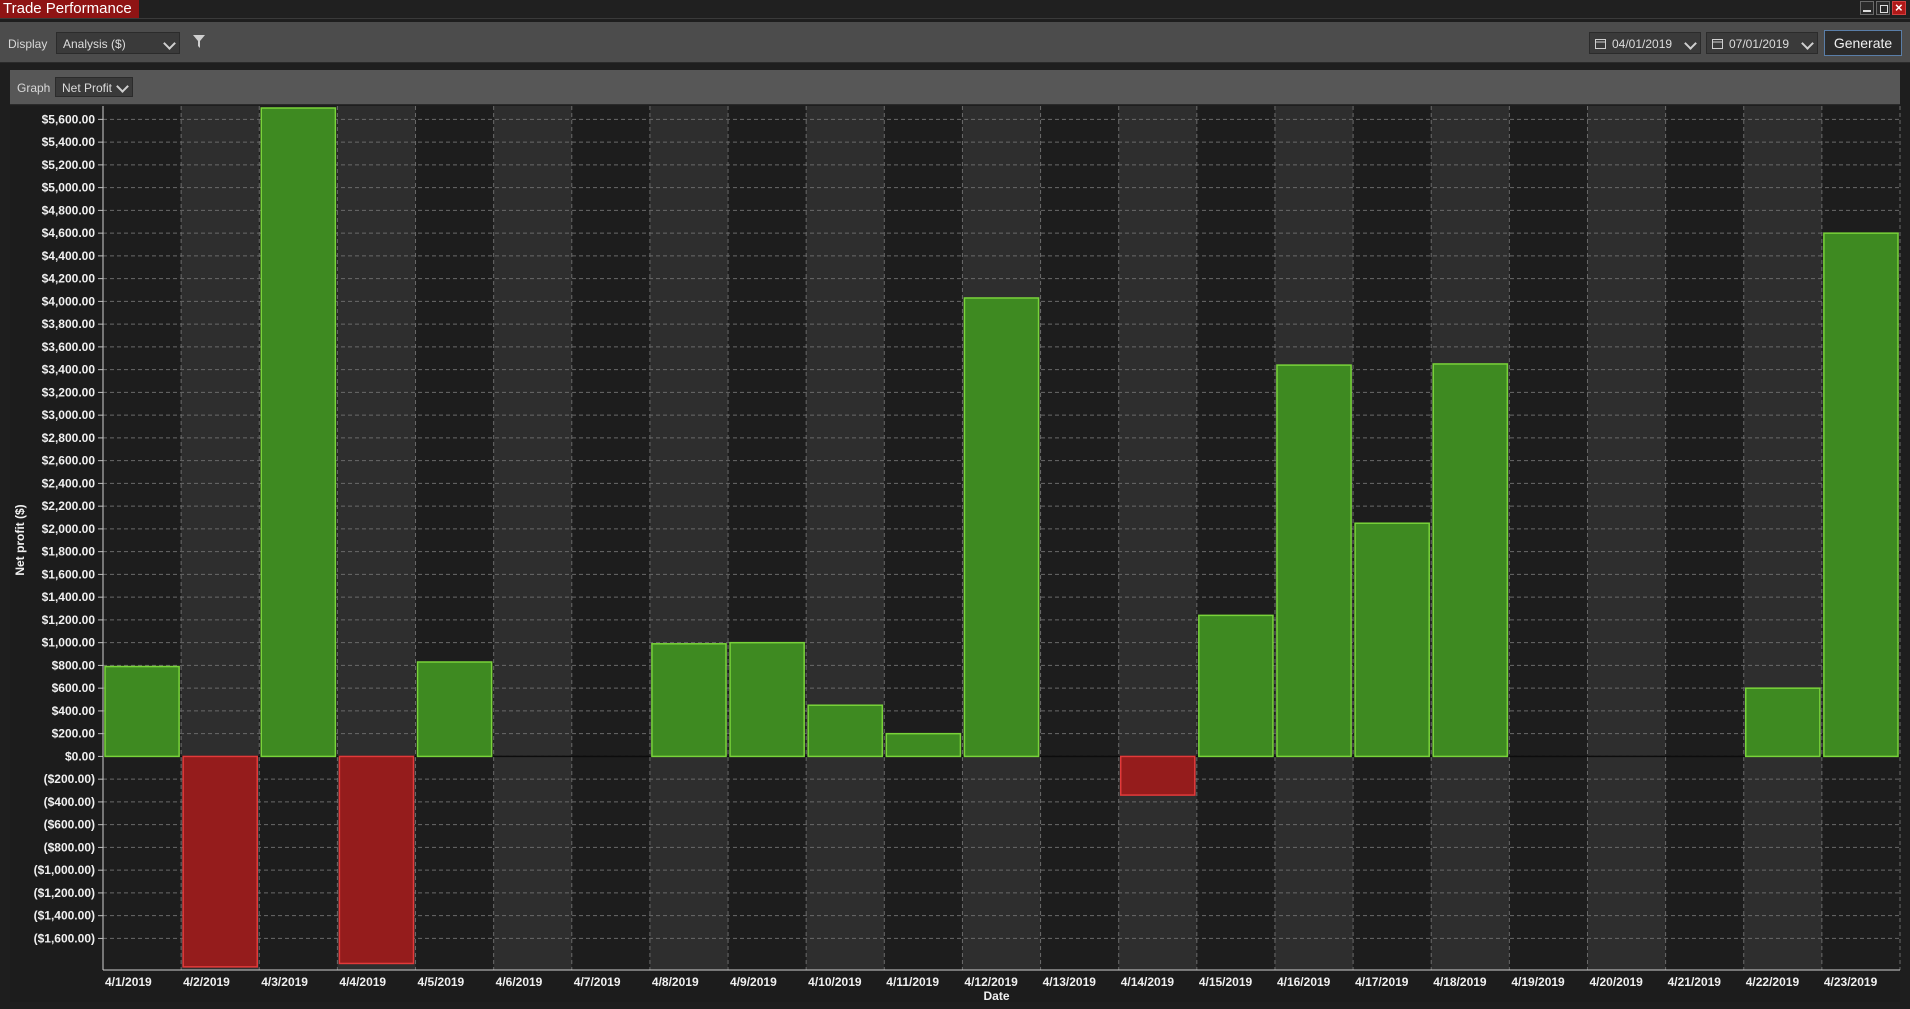 The image size is (1910, 1009). Describe the element at coordinates (80, 756) in the screenshot. I see `y-tick-label: $0.00` at that location.